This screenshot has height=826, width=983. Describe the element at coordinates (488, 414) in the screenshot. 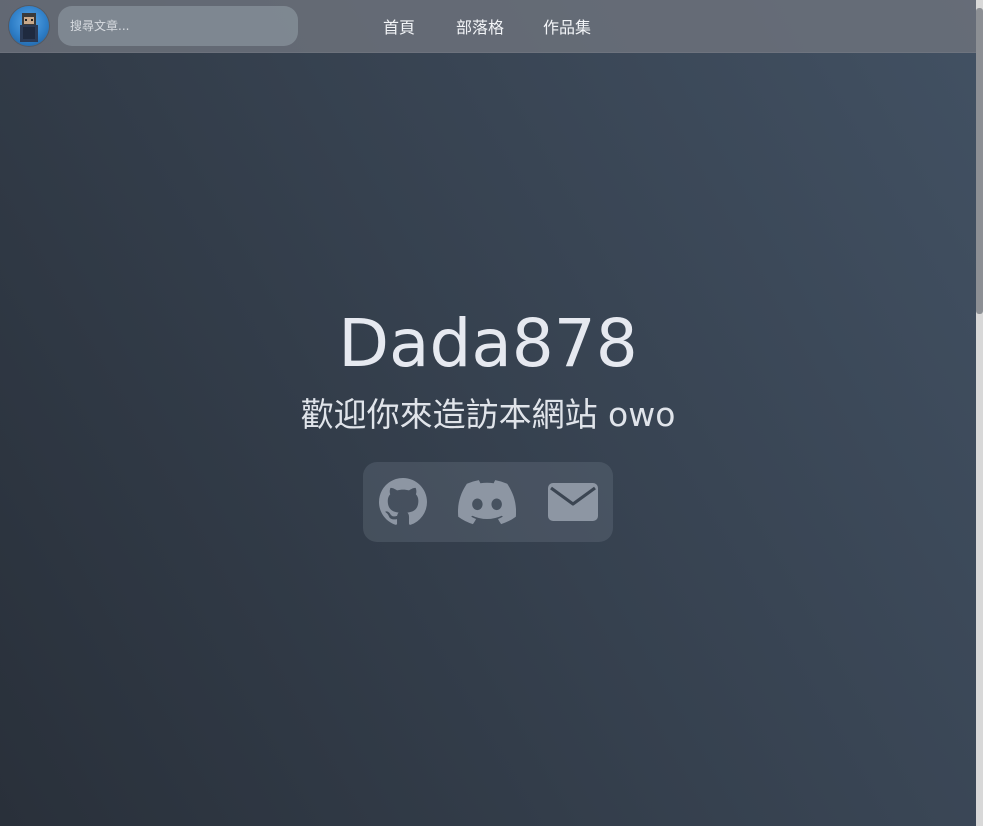

I see `hero-subtitle: 歡迎你來造訪本網站 owo` at that location.